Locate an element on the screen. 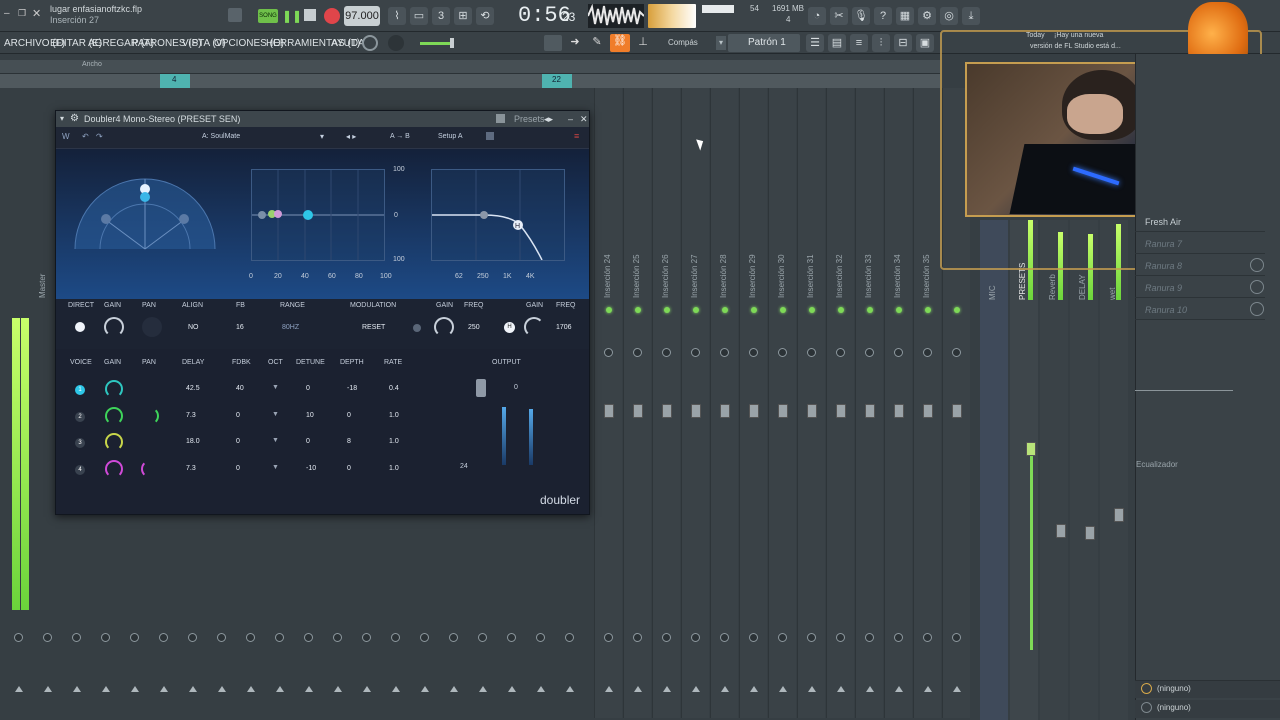 The width and height of the screenshot is (1280, 720). voice-depth-value: -18 is located at coordinates (352, 388).